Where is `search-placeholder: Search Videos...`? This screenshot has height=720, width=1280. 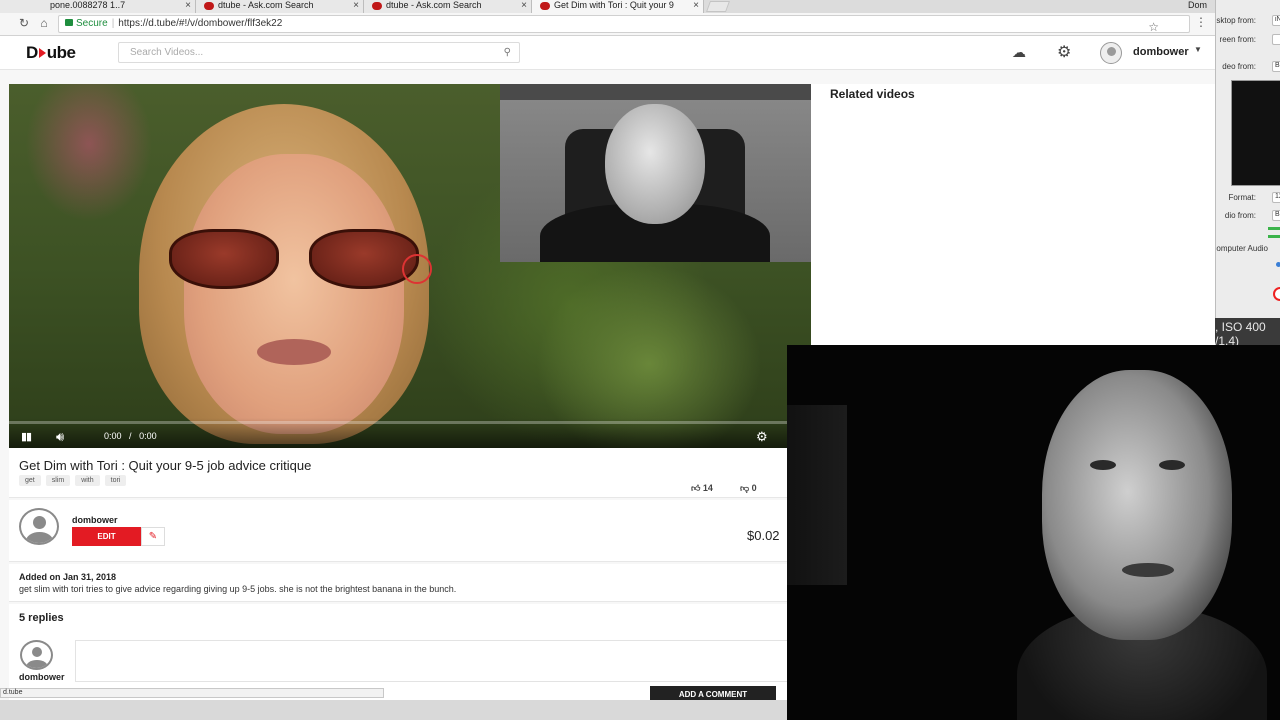 search-placeholder: Search Videos... is located at coordinates (167, 52).